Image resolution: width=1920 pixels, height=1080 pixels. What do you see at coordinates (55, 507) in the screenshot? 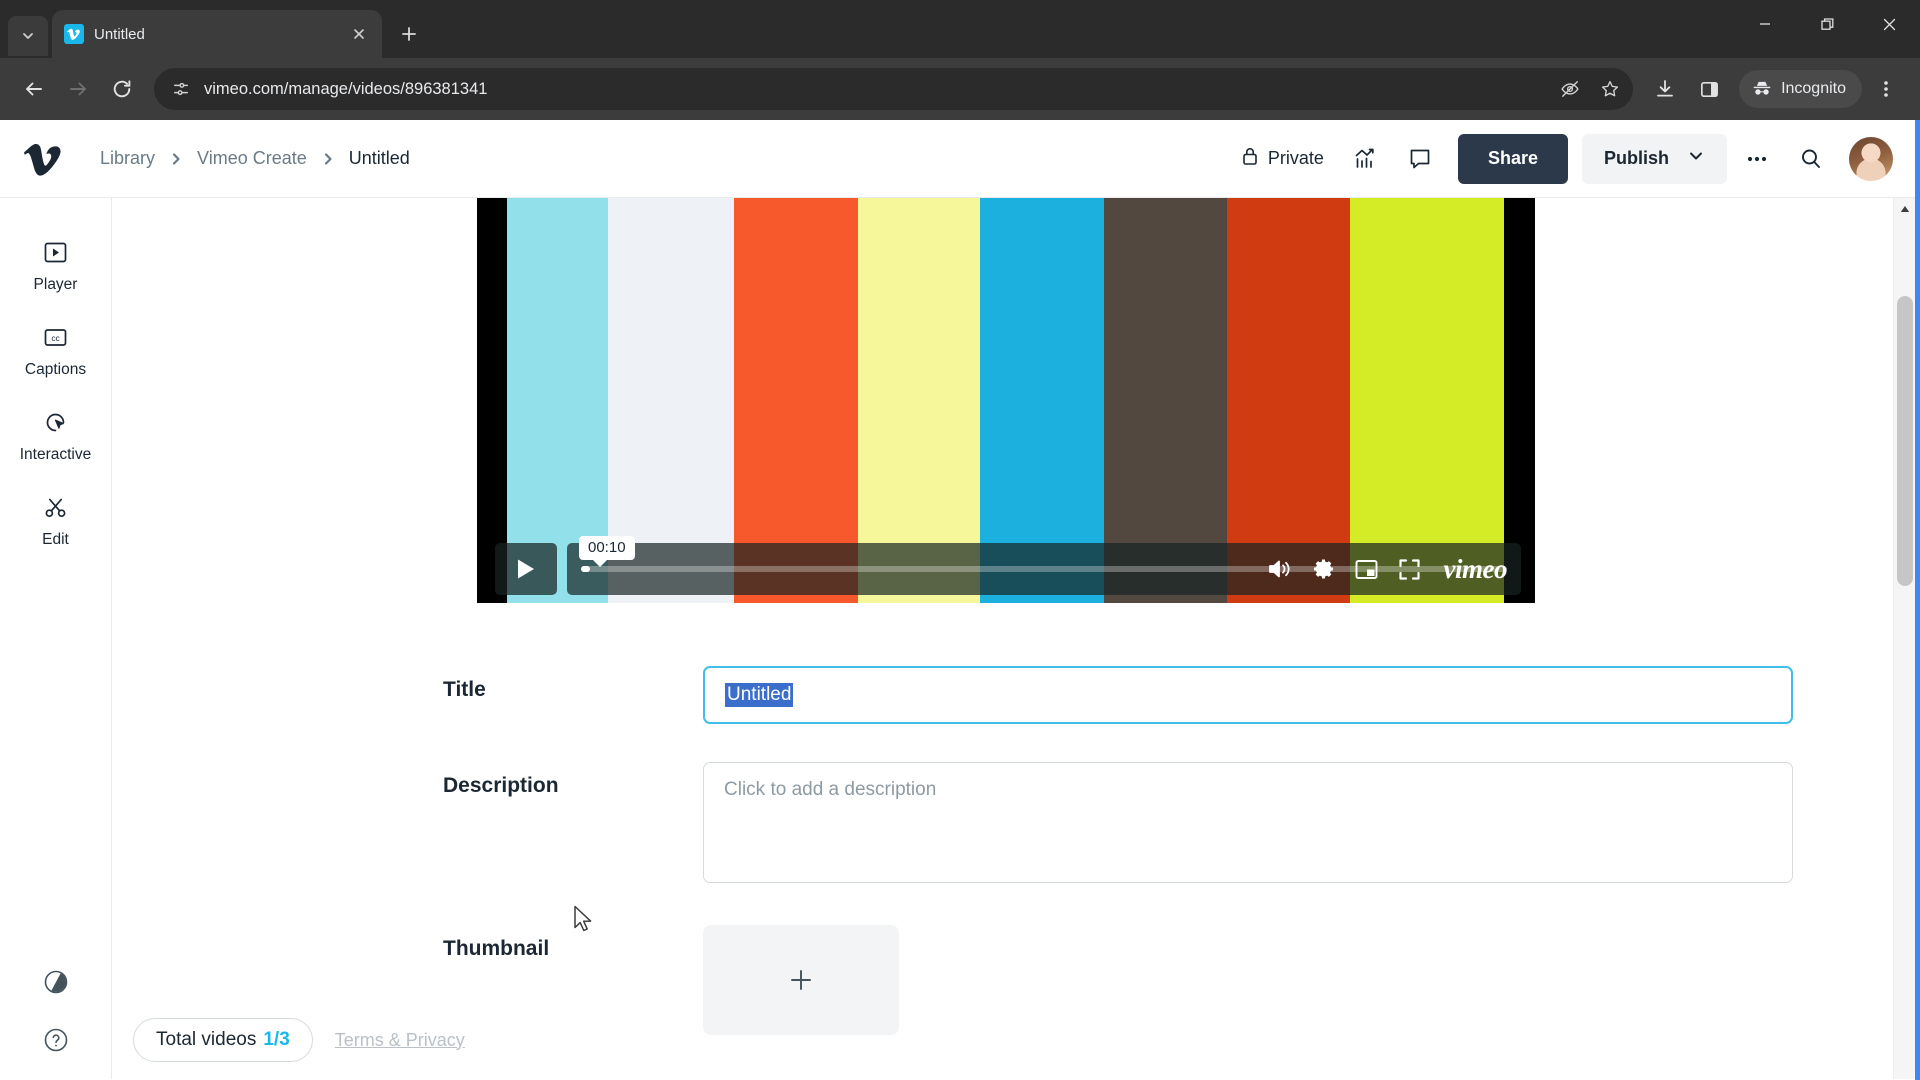
I see `scissors-icon` at bounding box center [55, 507].